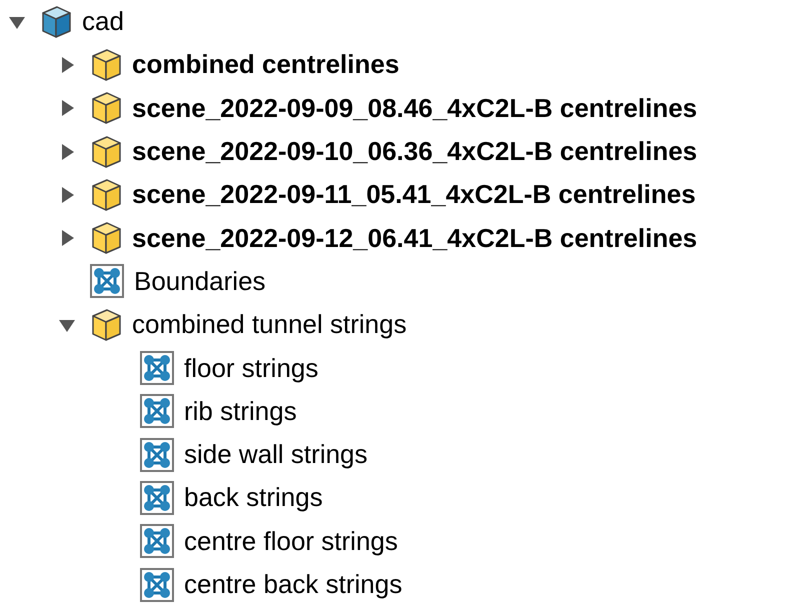 The width and height of the screenshot is (797, 608). Describe the element at coordinates (415, 152) in the screenshot. I see `tree-item-label: scene_2022-09-10_06.36_4xC2L-B centrelines` at that location.